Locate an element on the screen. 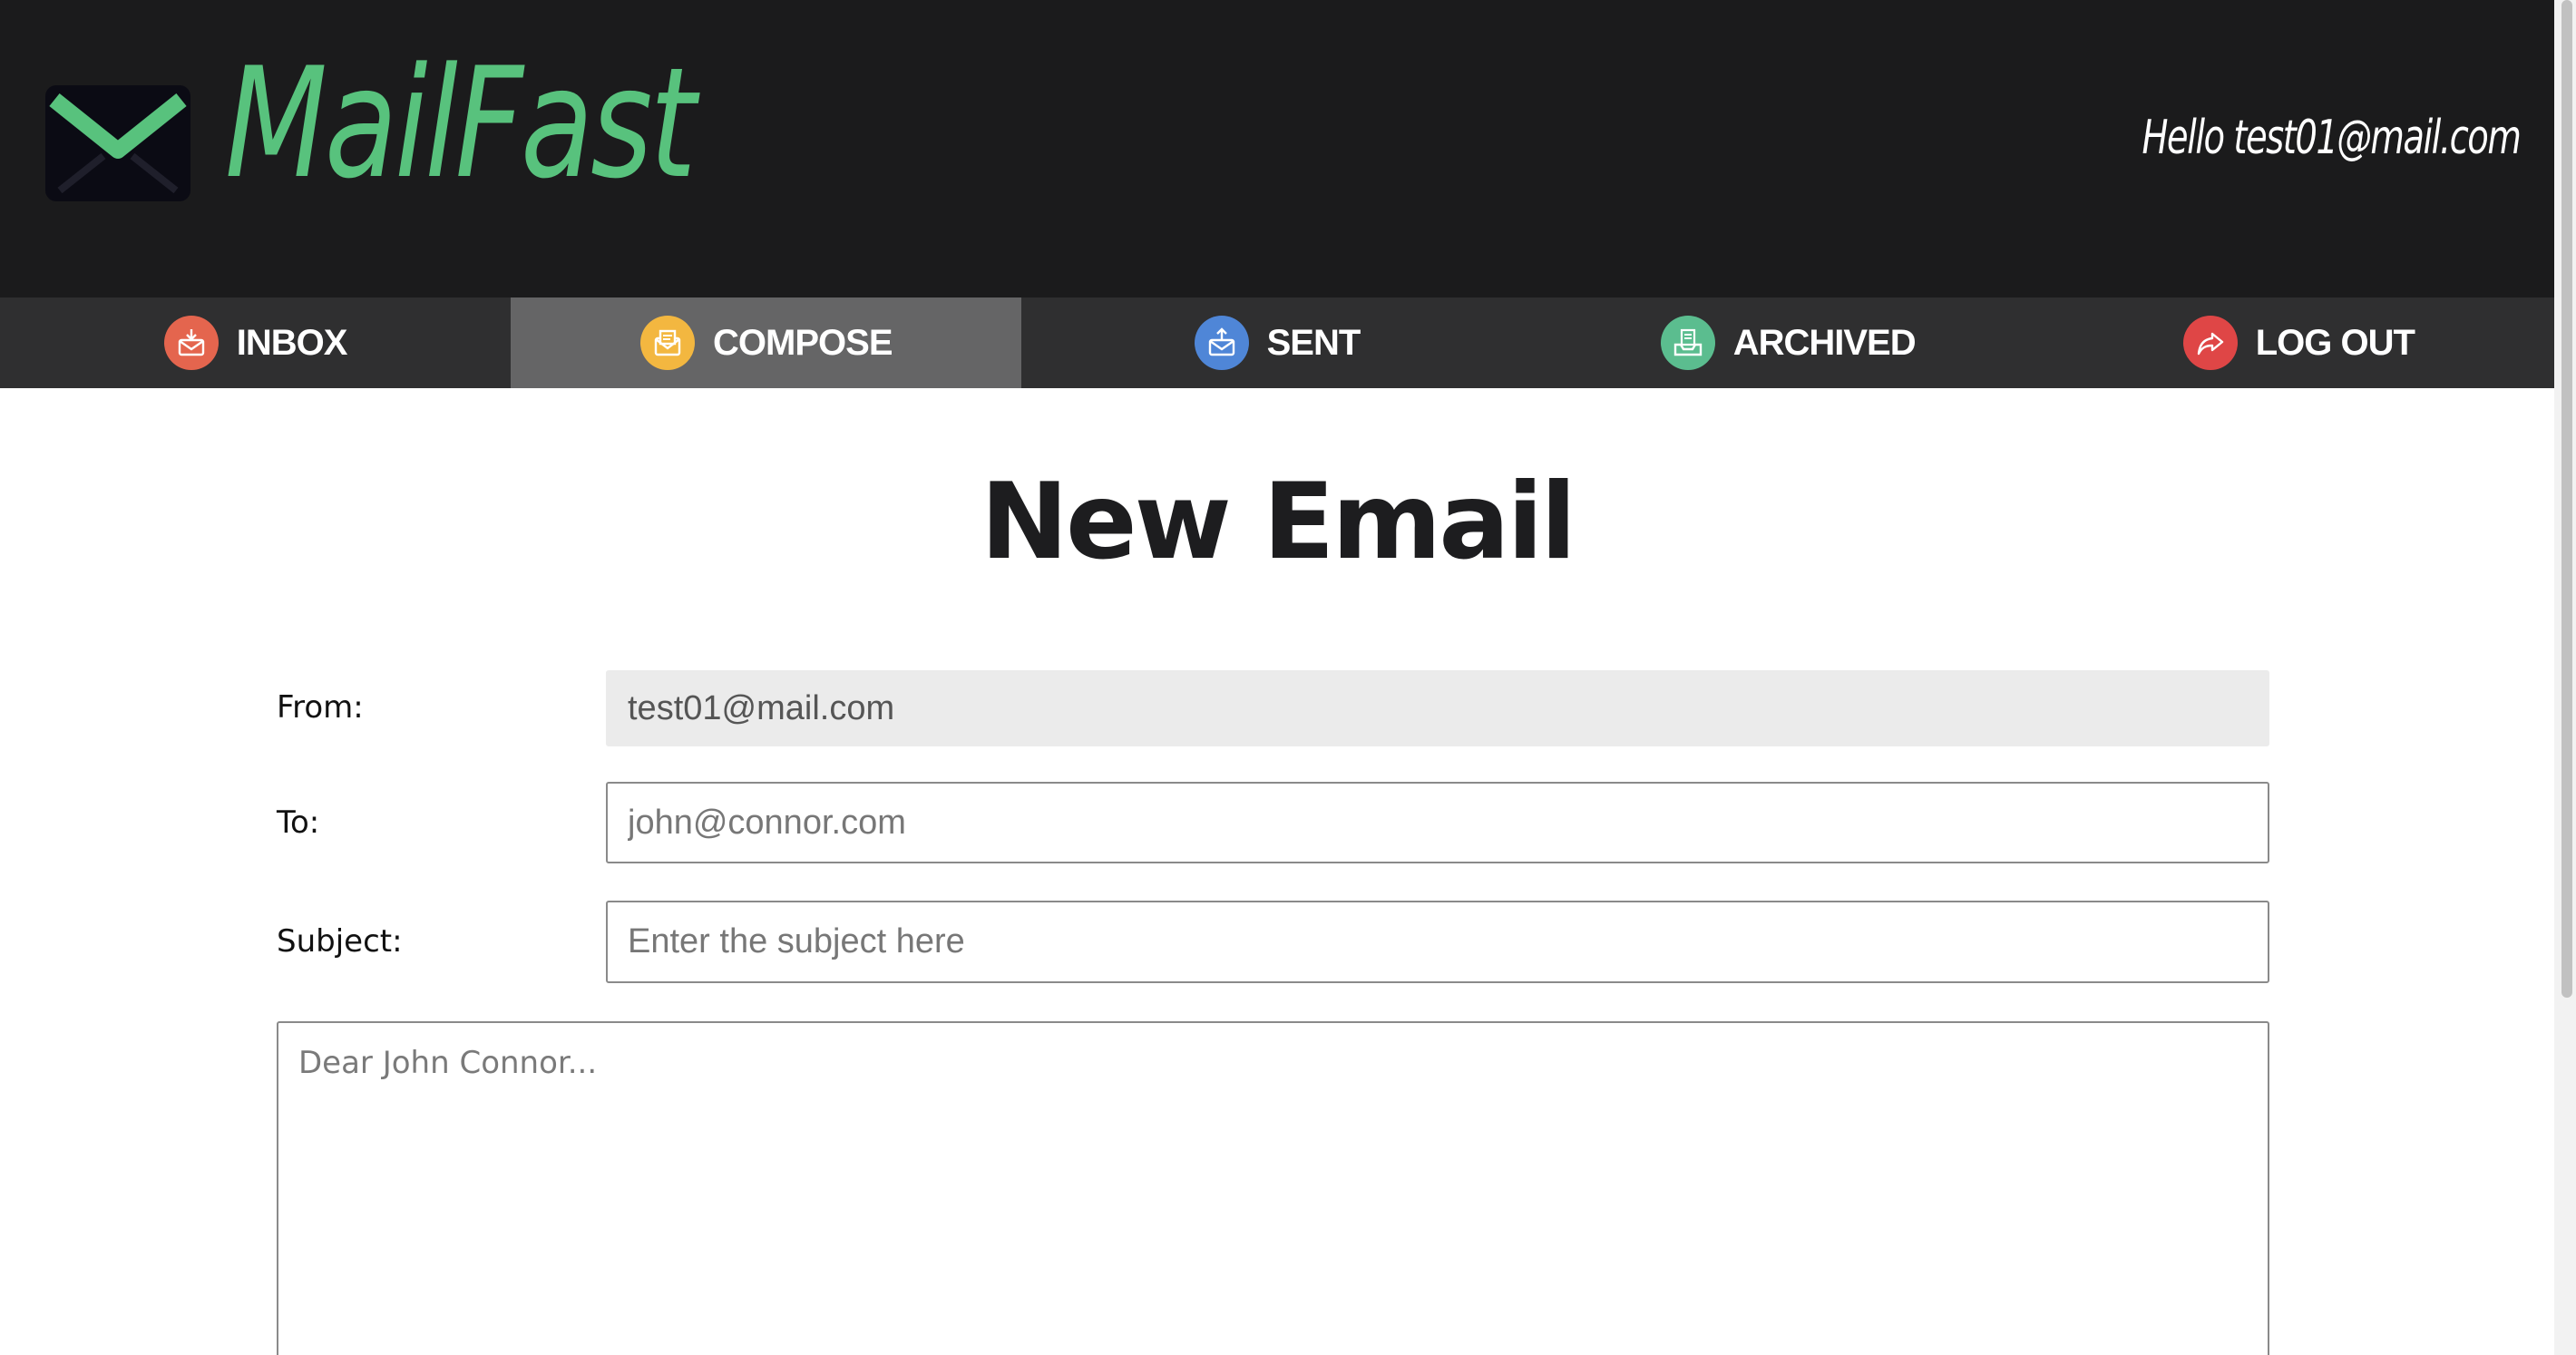  envelope-logo-icon is located at coordinates (117, 143).